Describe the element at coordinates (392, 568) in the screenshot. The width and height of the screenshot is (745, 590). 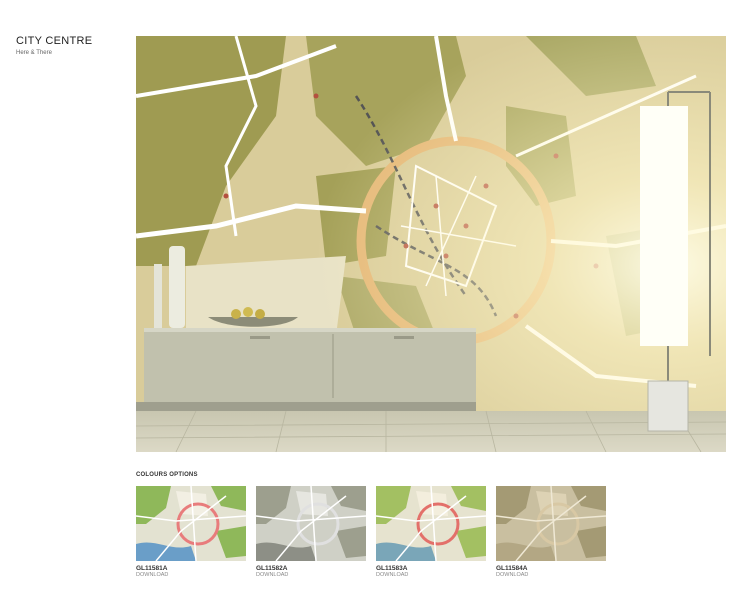
I see `colour-option-code: GL11583A` at that location.